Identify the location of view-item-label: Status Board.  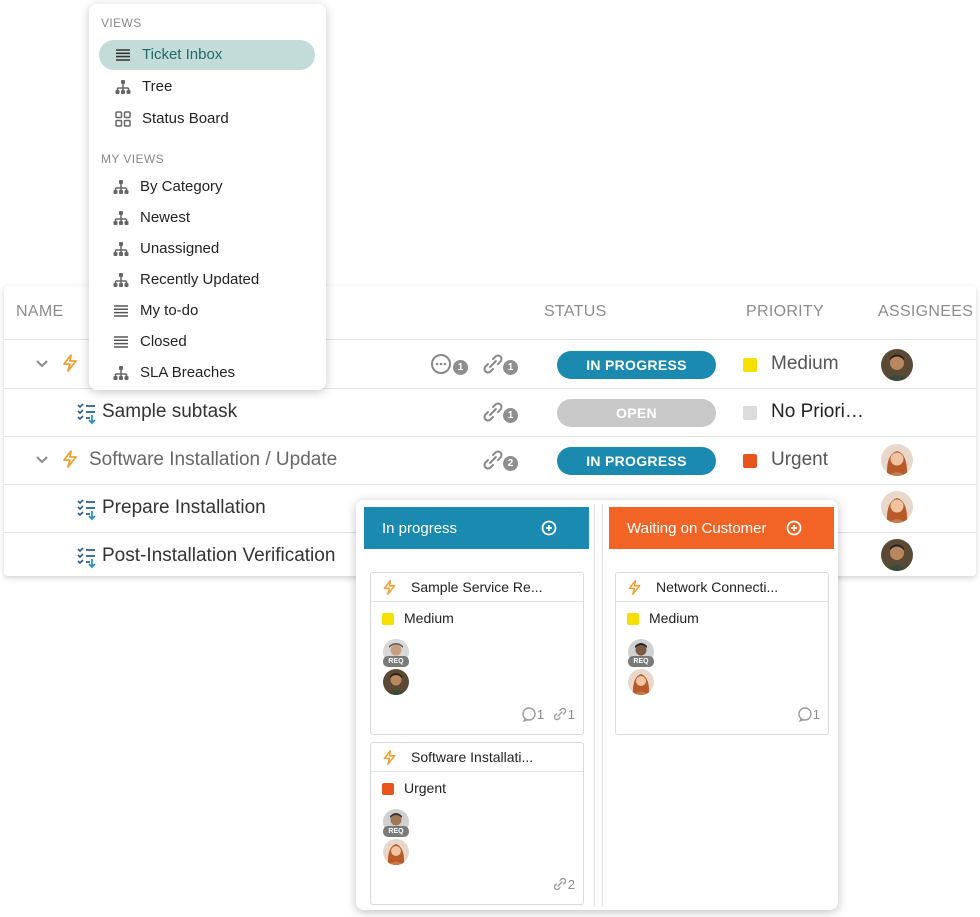
(185, 118).